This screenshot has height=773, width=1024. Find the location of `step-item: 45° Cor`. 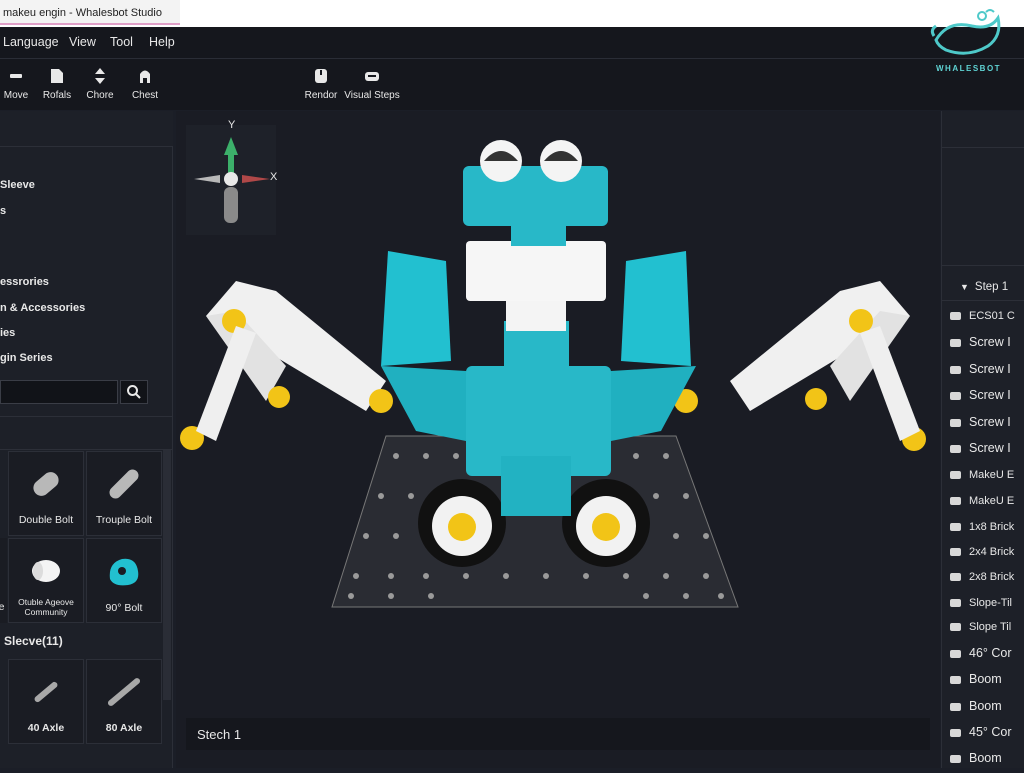

step-item: 45° Cor is located at coordinates (987, 737).